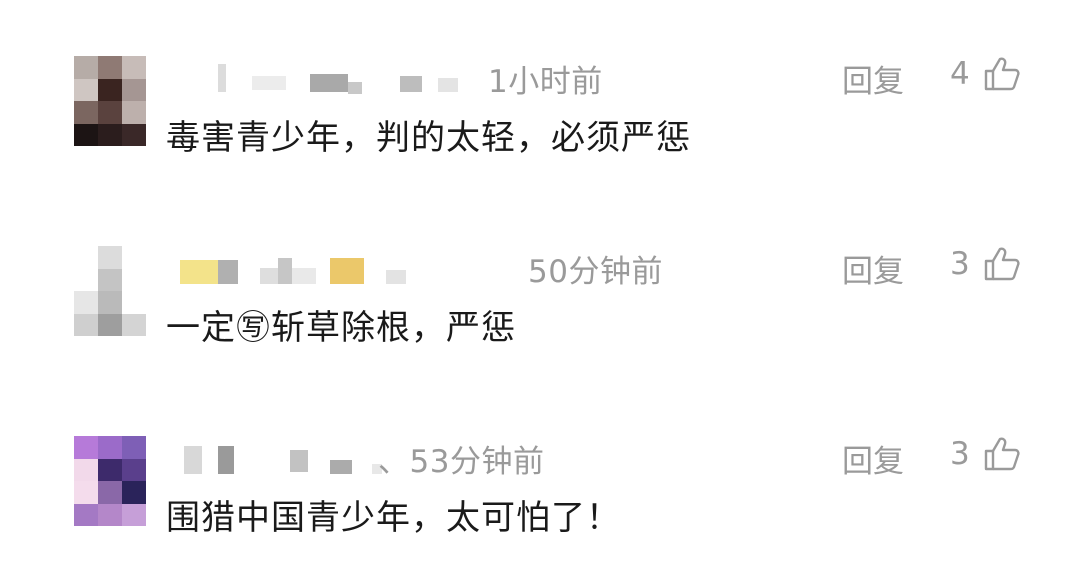 This screenshot has height=582, width=1080. Describe the element at coordinates (461, 462) in the screenshot. I see `comment-time: 、53分钟前` at that location.